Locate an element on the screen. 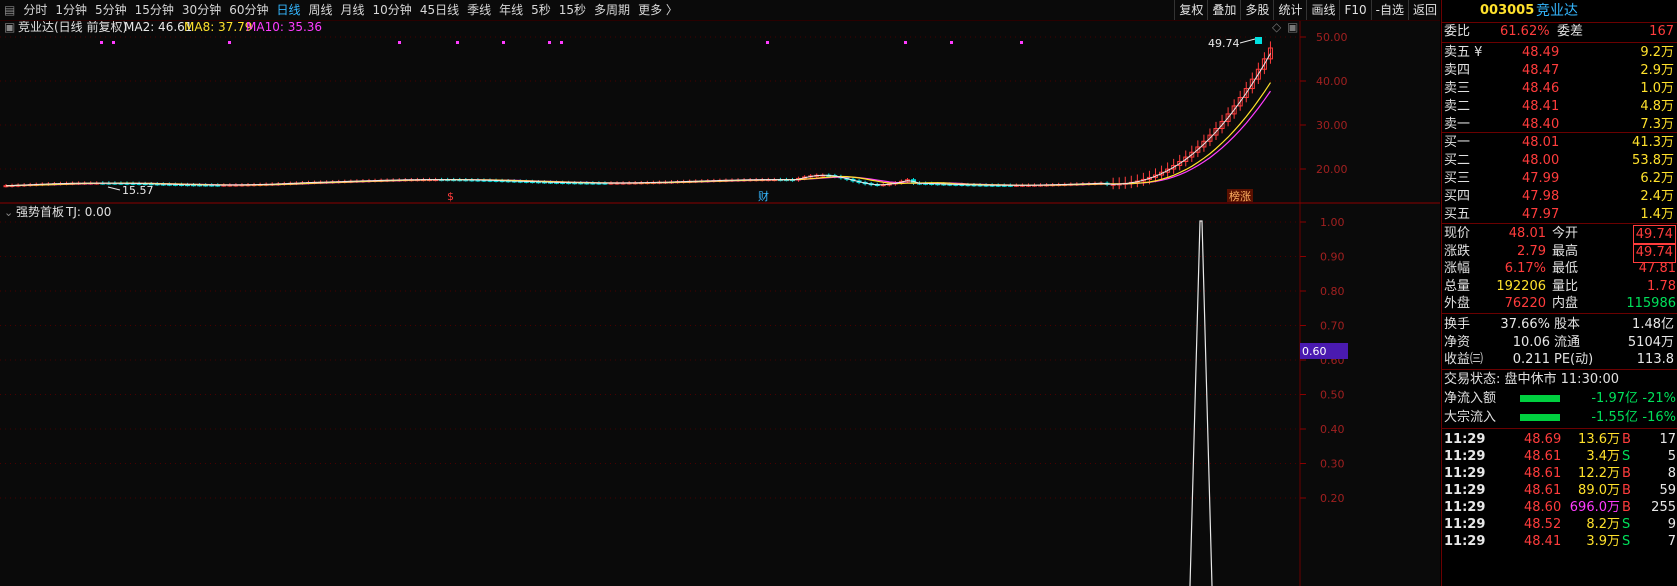 The image size is (1677, 586). ask-row: 卖二 48.41 4.8万 is located at coordinates (1559, 107).